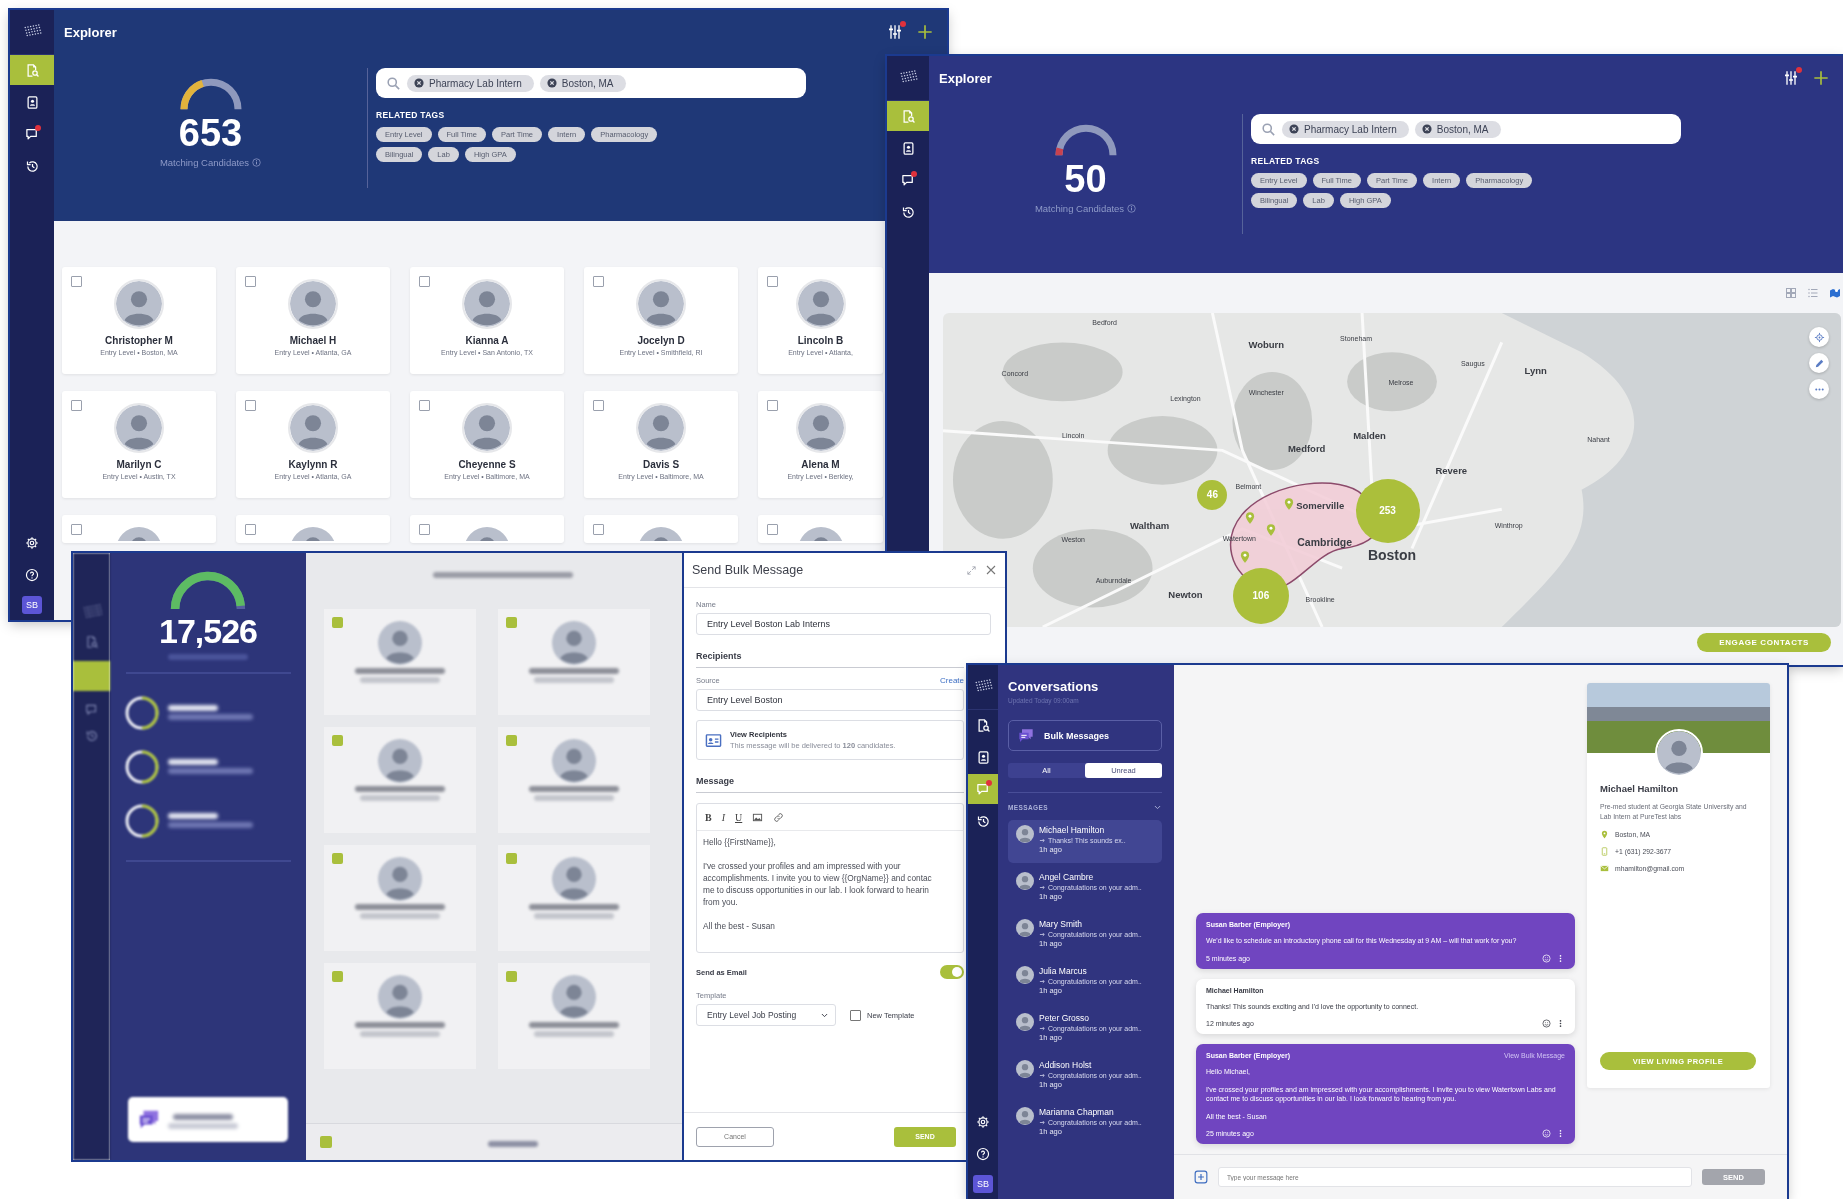 The width and height of the screenshot is (1843, 1199). Describe the element at coordinates (983, 1122) in the screenshot. I see `settings-icon` at that location.